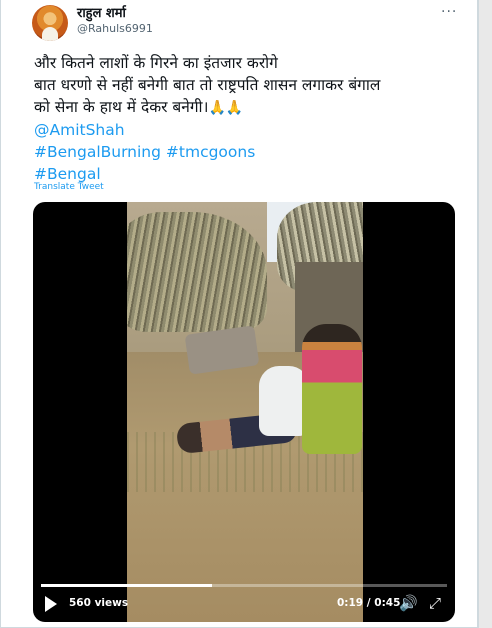 This screenshot has height=628, width=492. What do you see at coordinates (408, 603) in the screenshot?
I see `volume-icon: 🔊` at bounding box center [408, 603].